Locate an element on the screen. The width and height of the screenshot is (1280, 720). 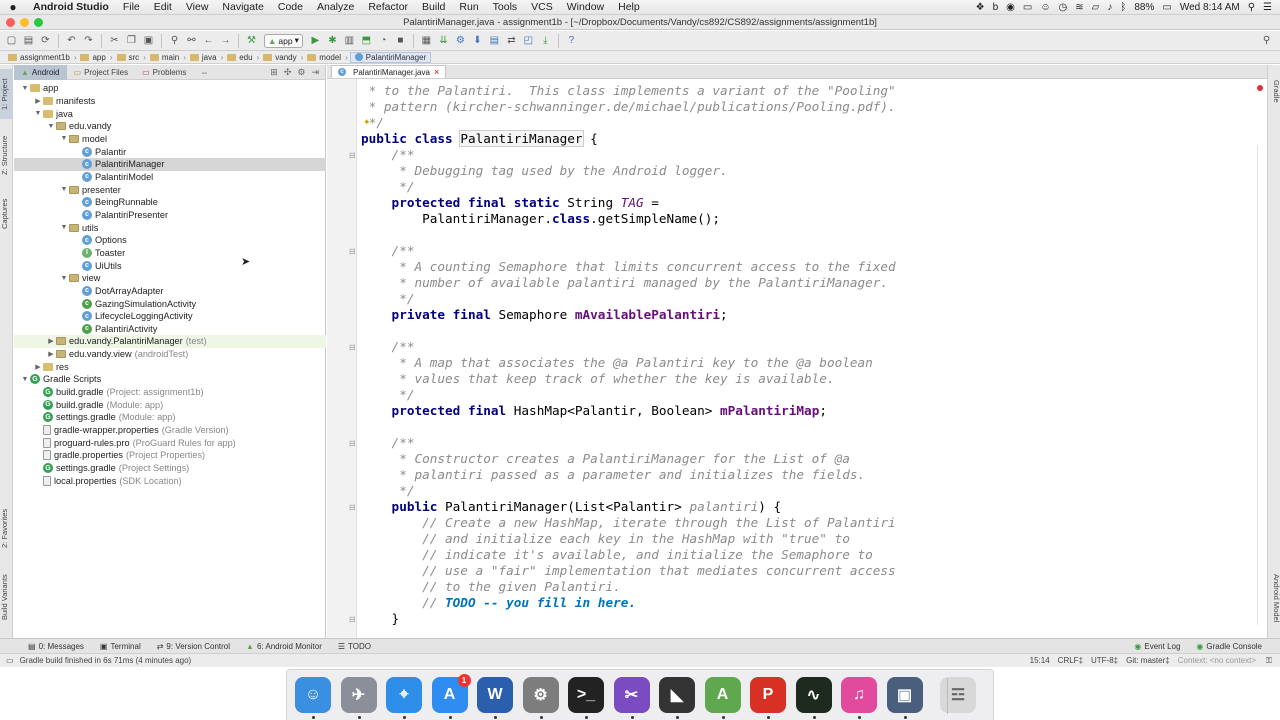
tree-node: c BeingRunnable is located at coordinates (170, 202).